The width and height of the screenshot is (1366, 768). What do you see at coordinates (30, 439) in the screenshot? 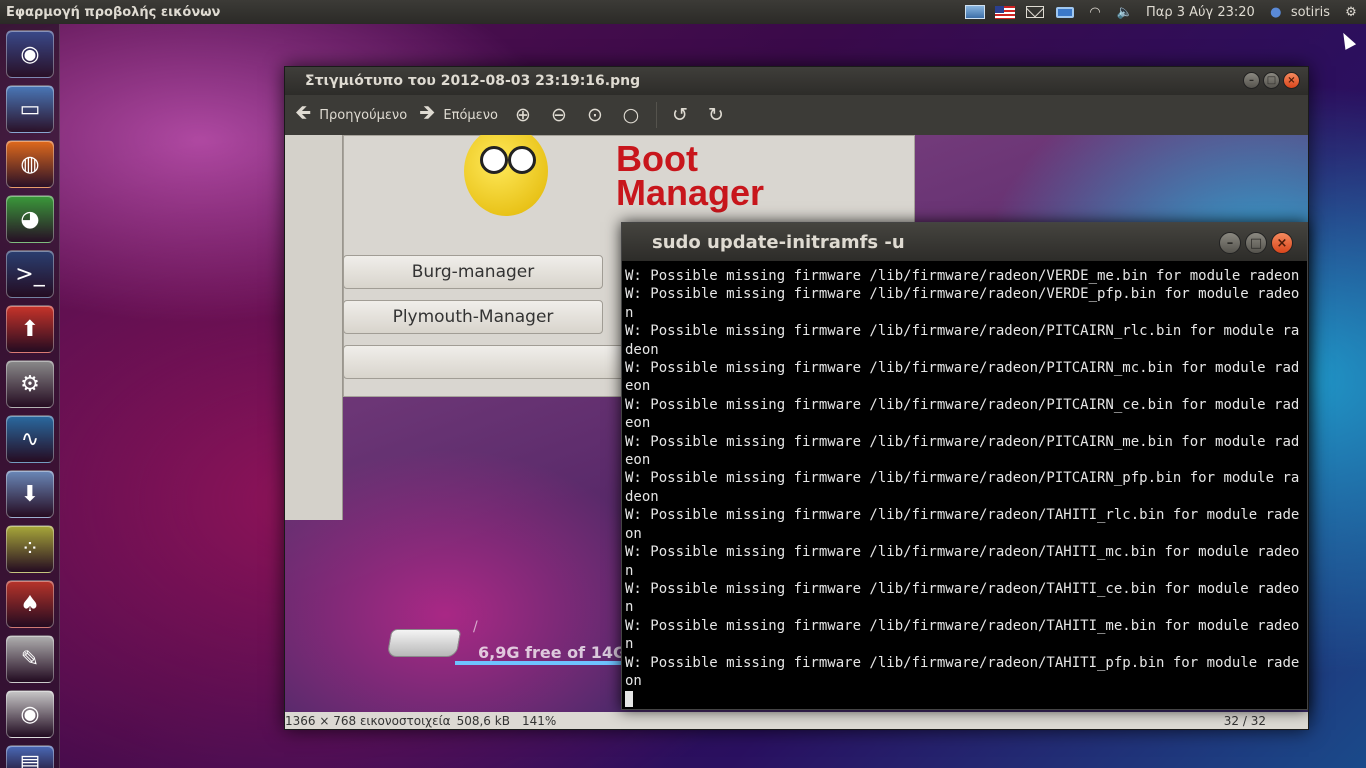
I see `system-monitor-icon: ∿` at bounding box center [30, 439].